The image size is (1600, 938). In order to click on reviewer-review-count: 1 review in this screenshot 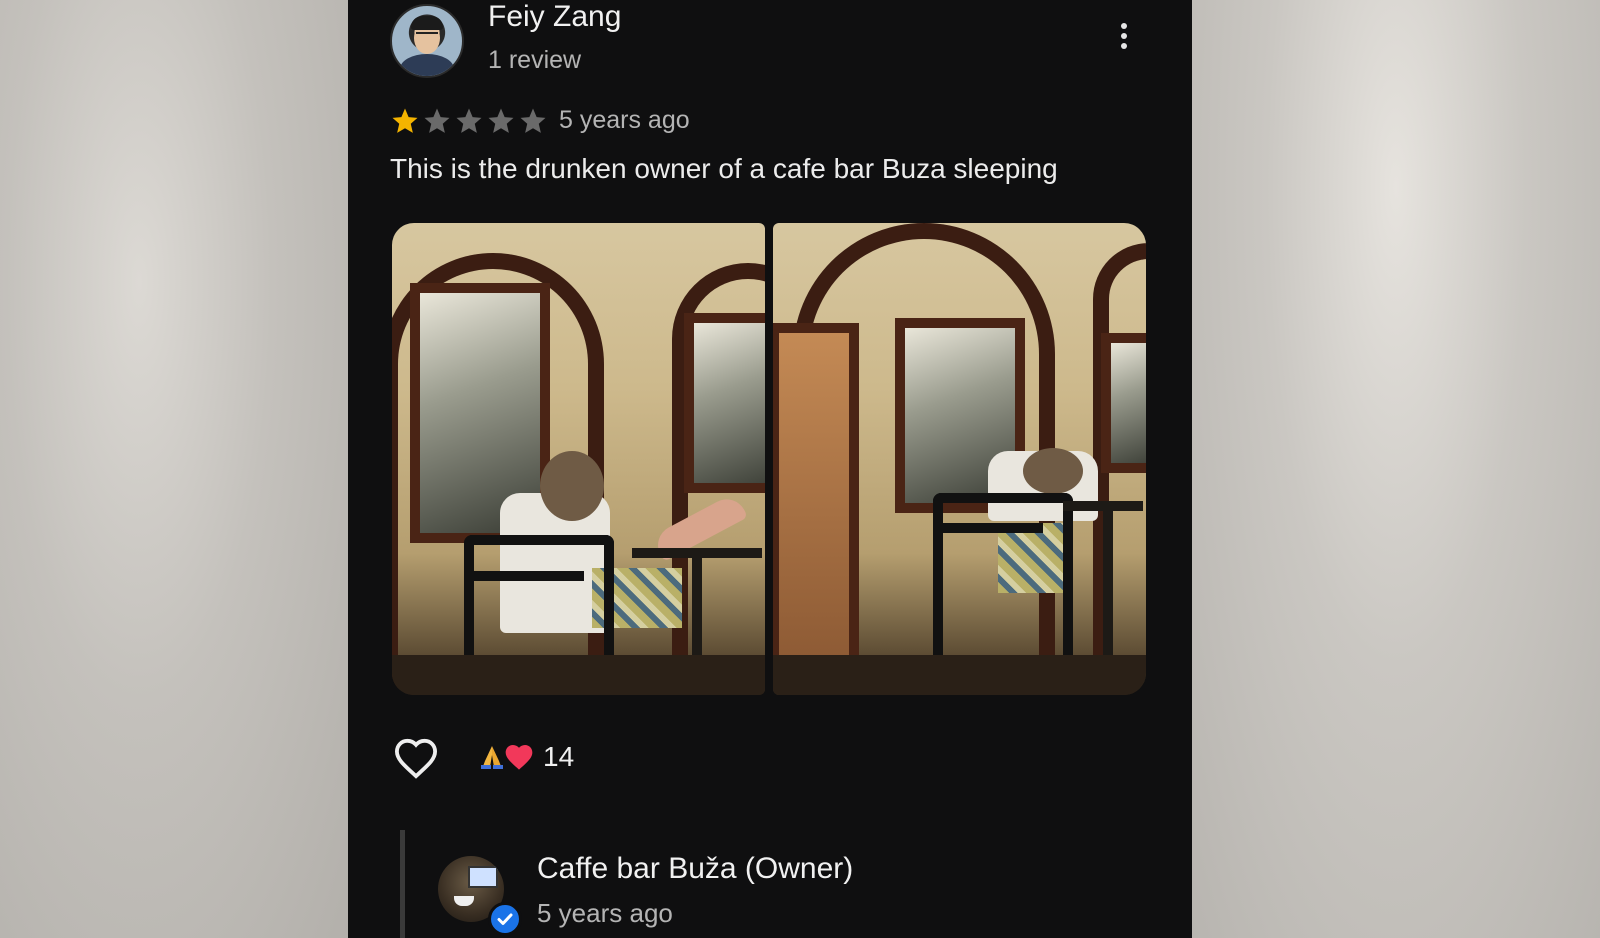, I will do `click(535, 60)`.